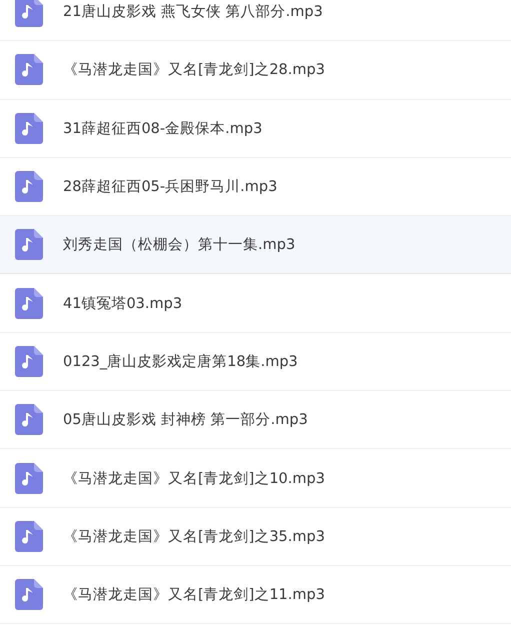 Image resolution: width=511 pixels, height=630 pixels. I want to click on file-name: 41镇冤塔03.mp3, so click(122, 303).